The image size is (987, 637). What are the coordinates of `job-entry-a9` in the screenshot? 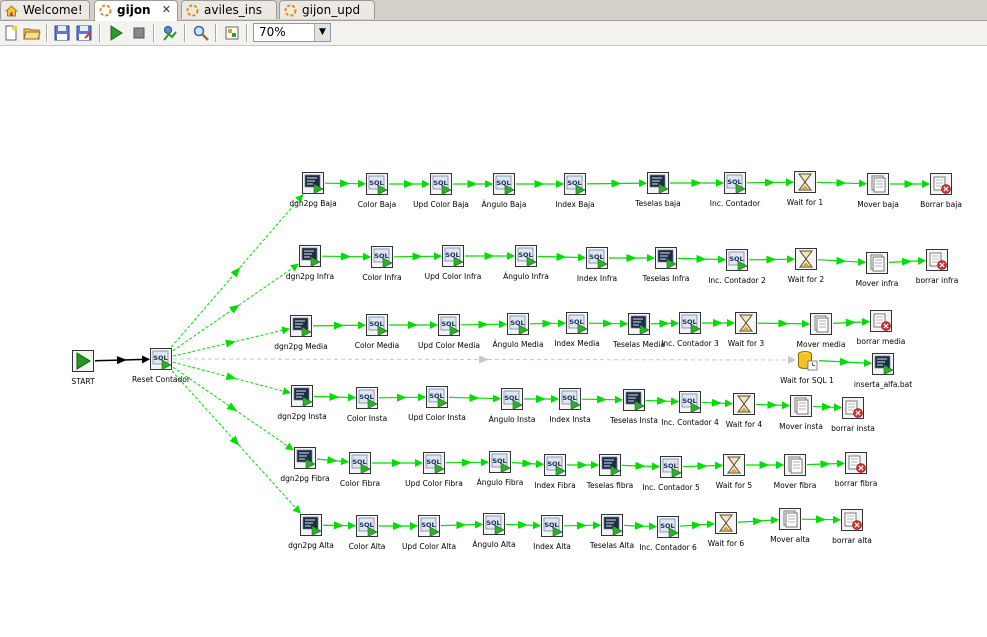 It's located at (791, 520).